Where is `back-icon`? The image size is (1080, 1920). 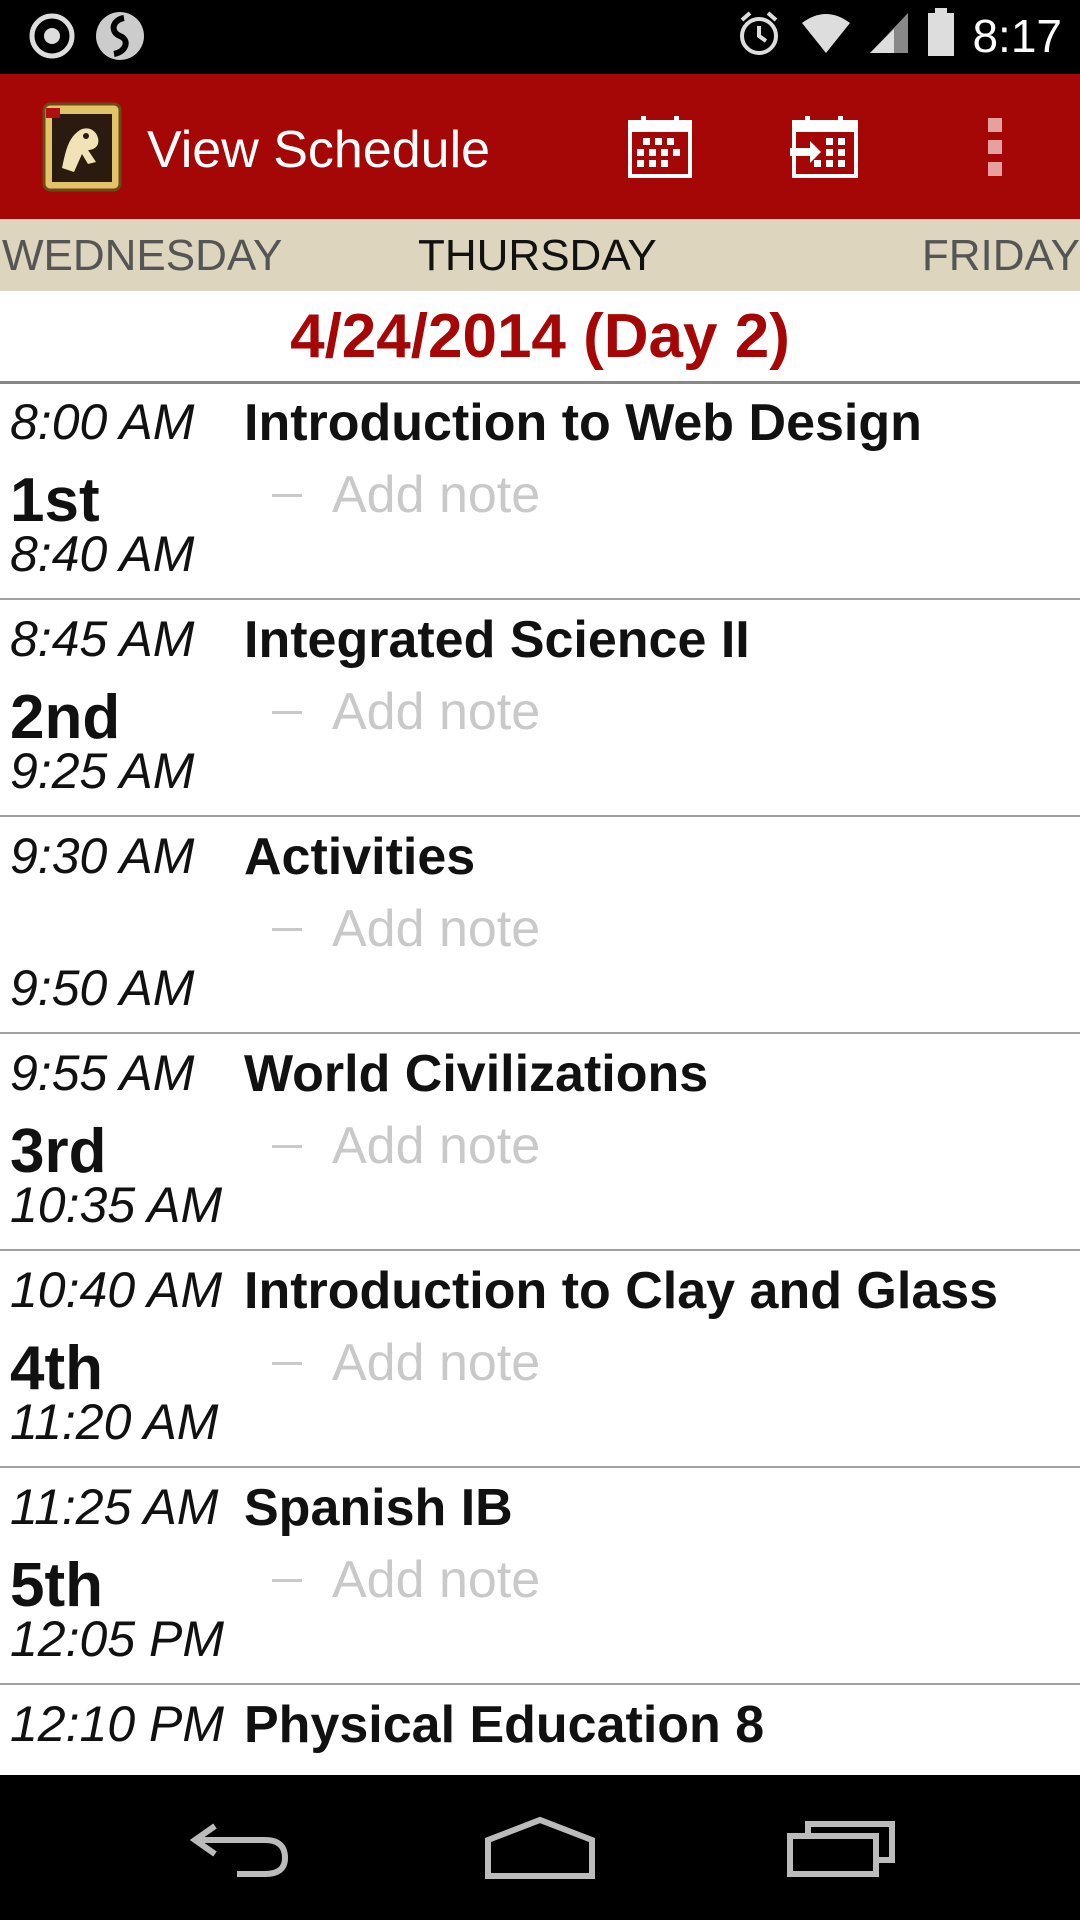 back-icon is located at coordinates (240, 1850).